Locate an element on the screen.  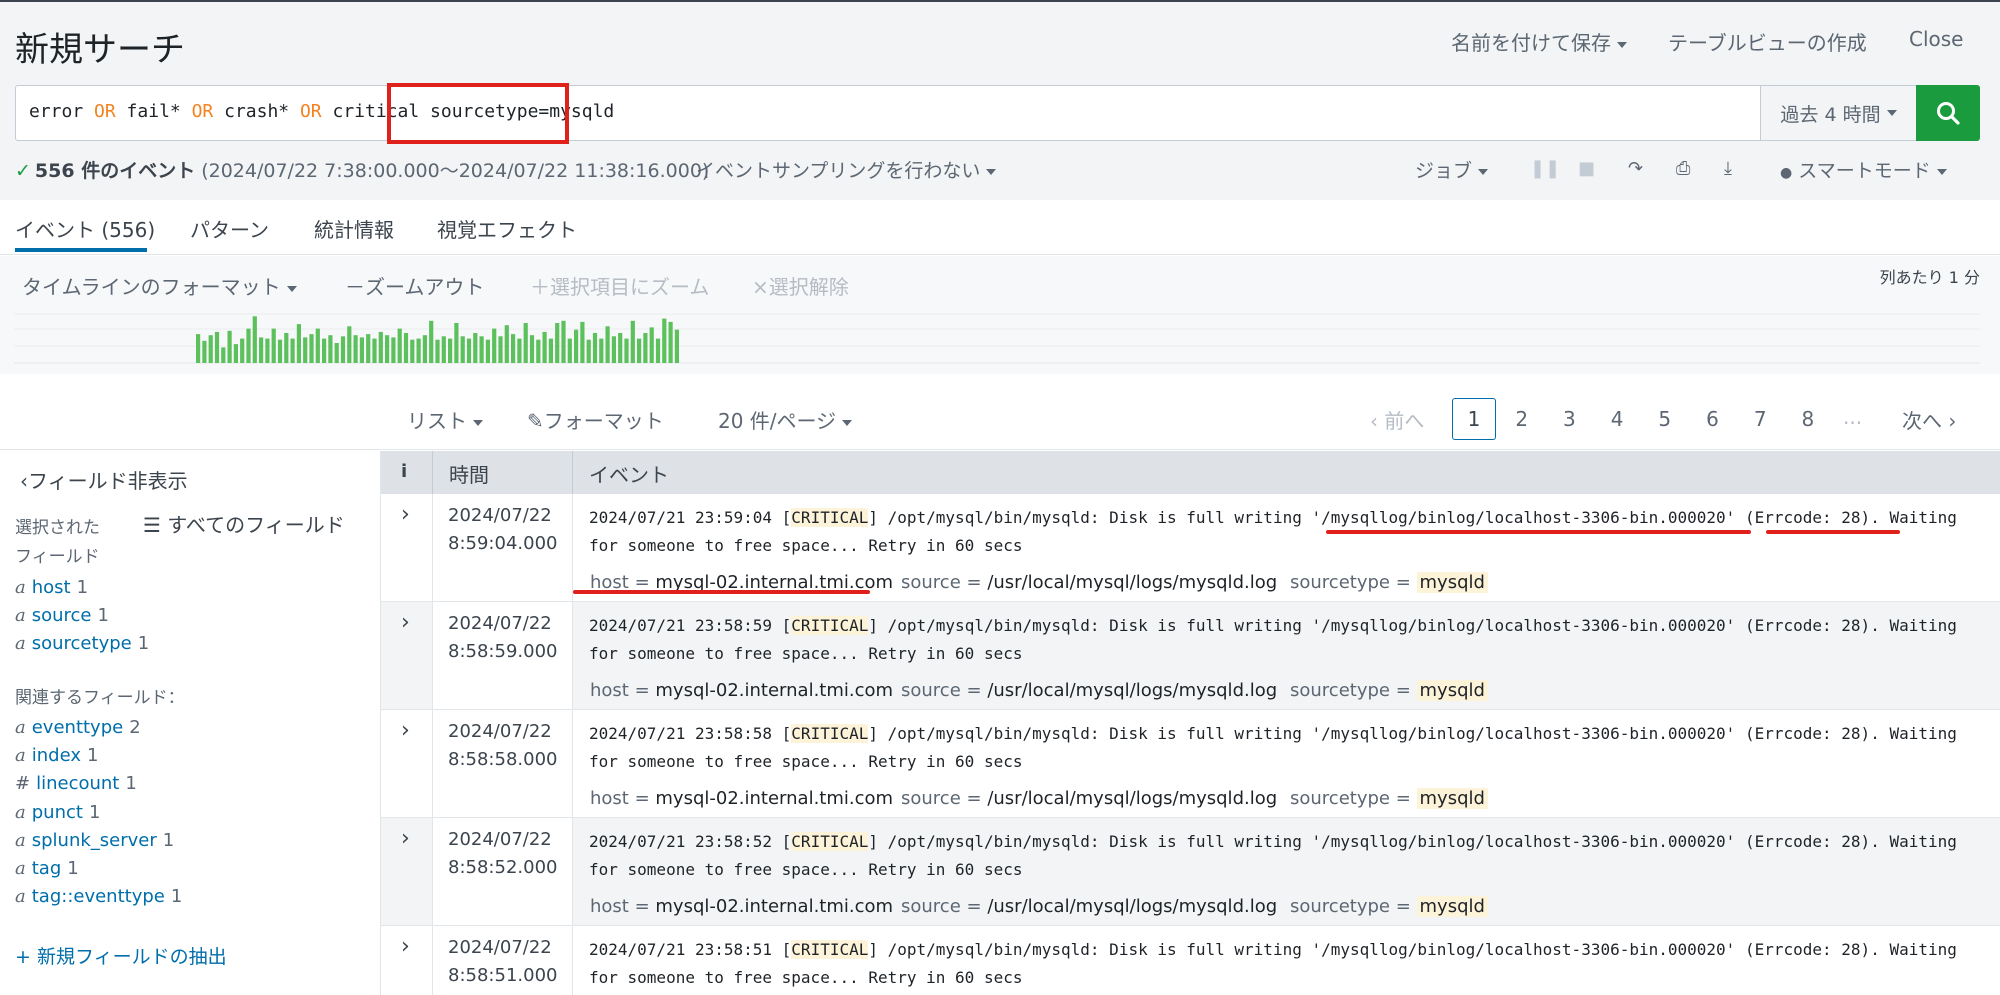
page-1-button: 1 is located at coordinates (1474, 419).